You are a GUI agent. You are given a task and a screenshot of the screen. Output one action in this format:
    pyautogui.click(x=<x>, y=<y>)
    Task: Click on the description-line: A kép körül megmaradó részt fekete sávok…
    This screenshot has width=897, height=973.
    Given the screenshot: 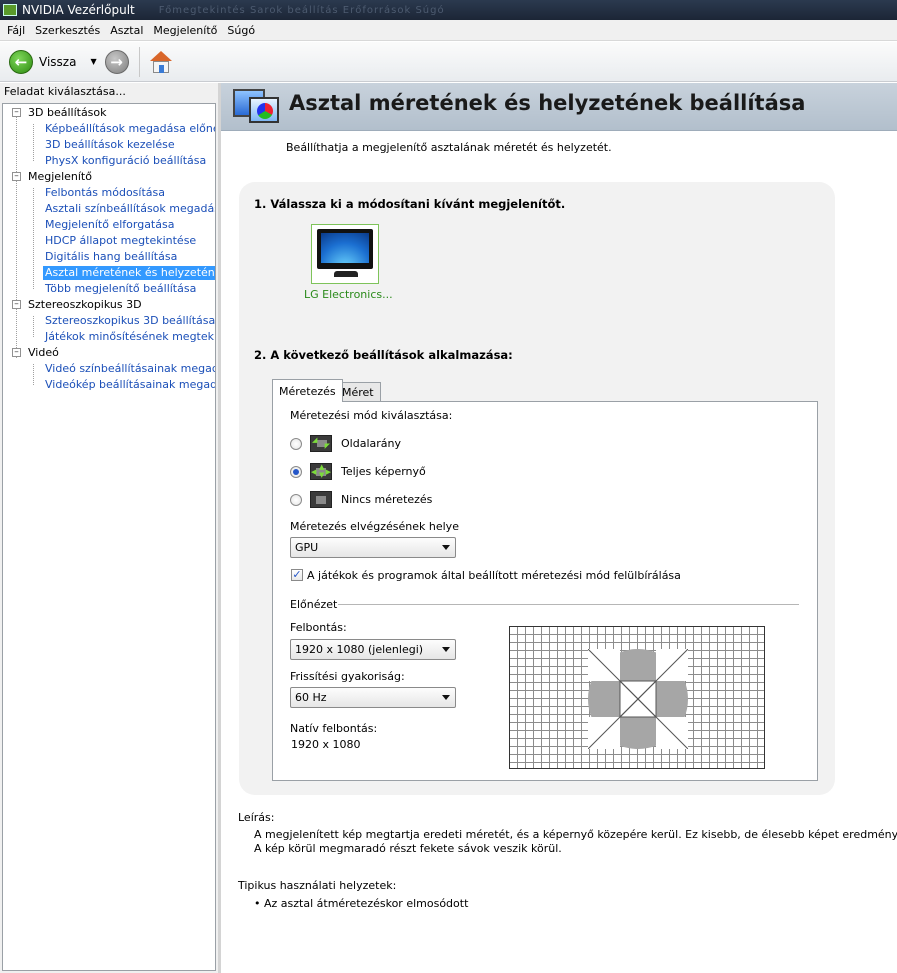 What is the action you would take?
    pyautogui.click(x=408, y=848)
    